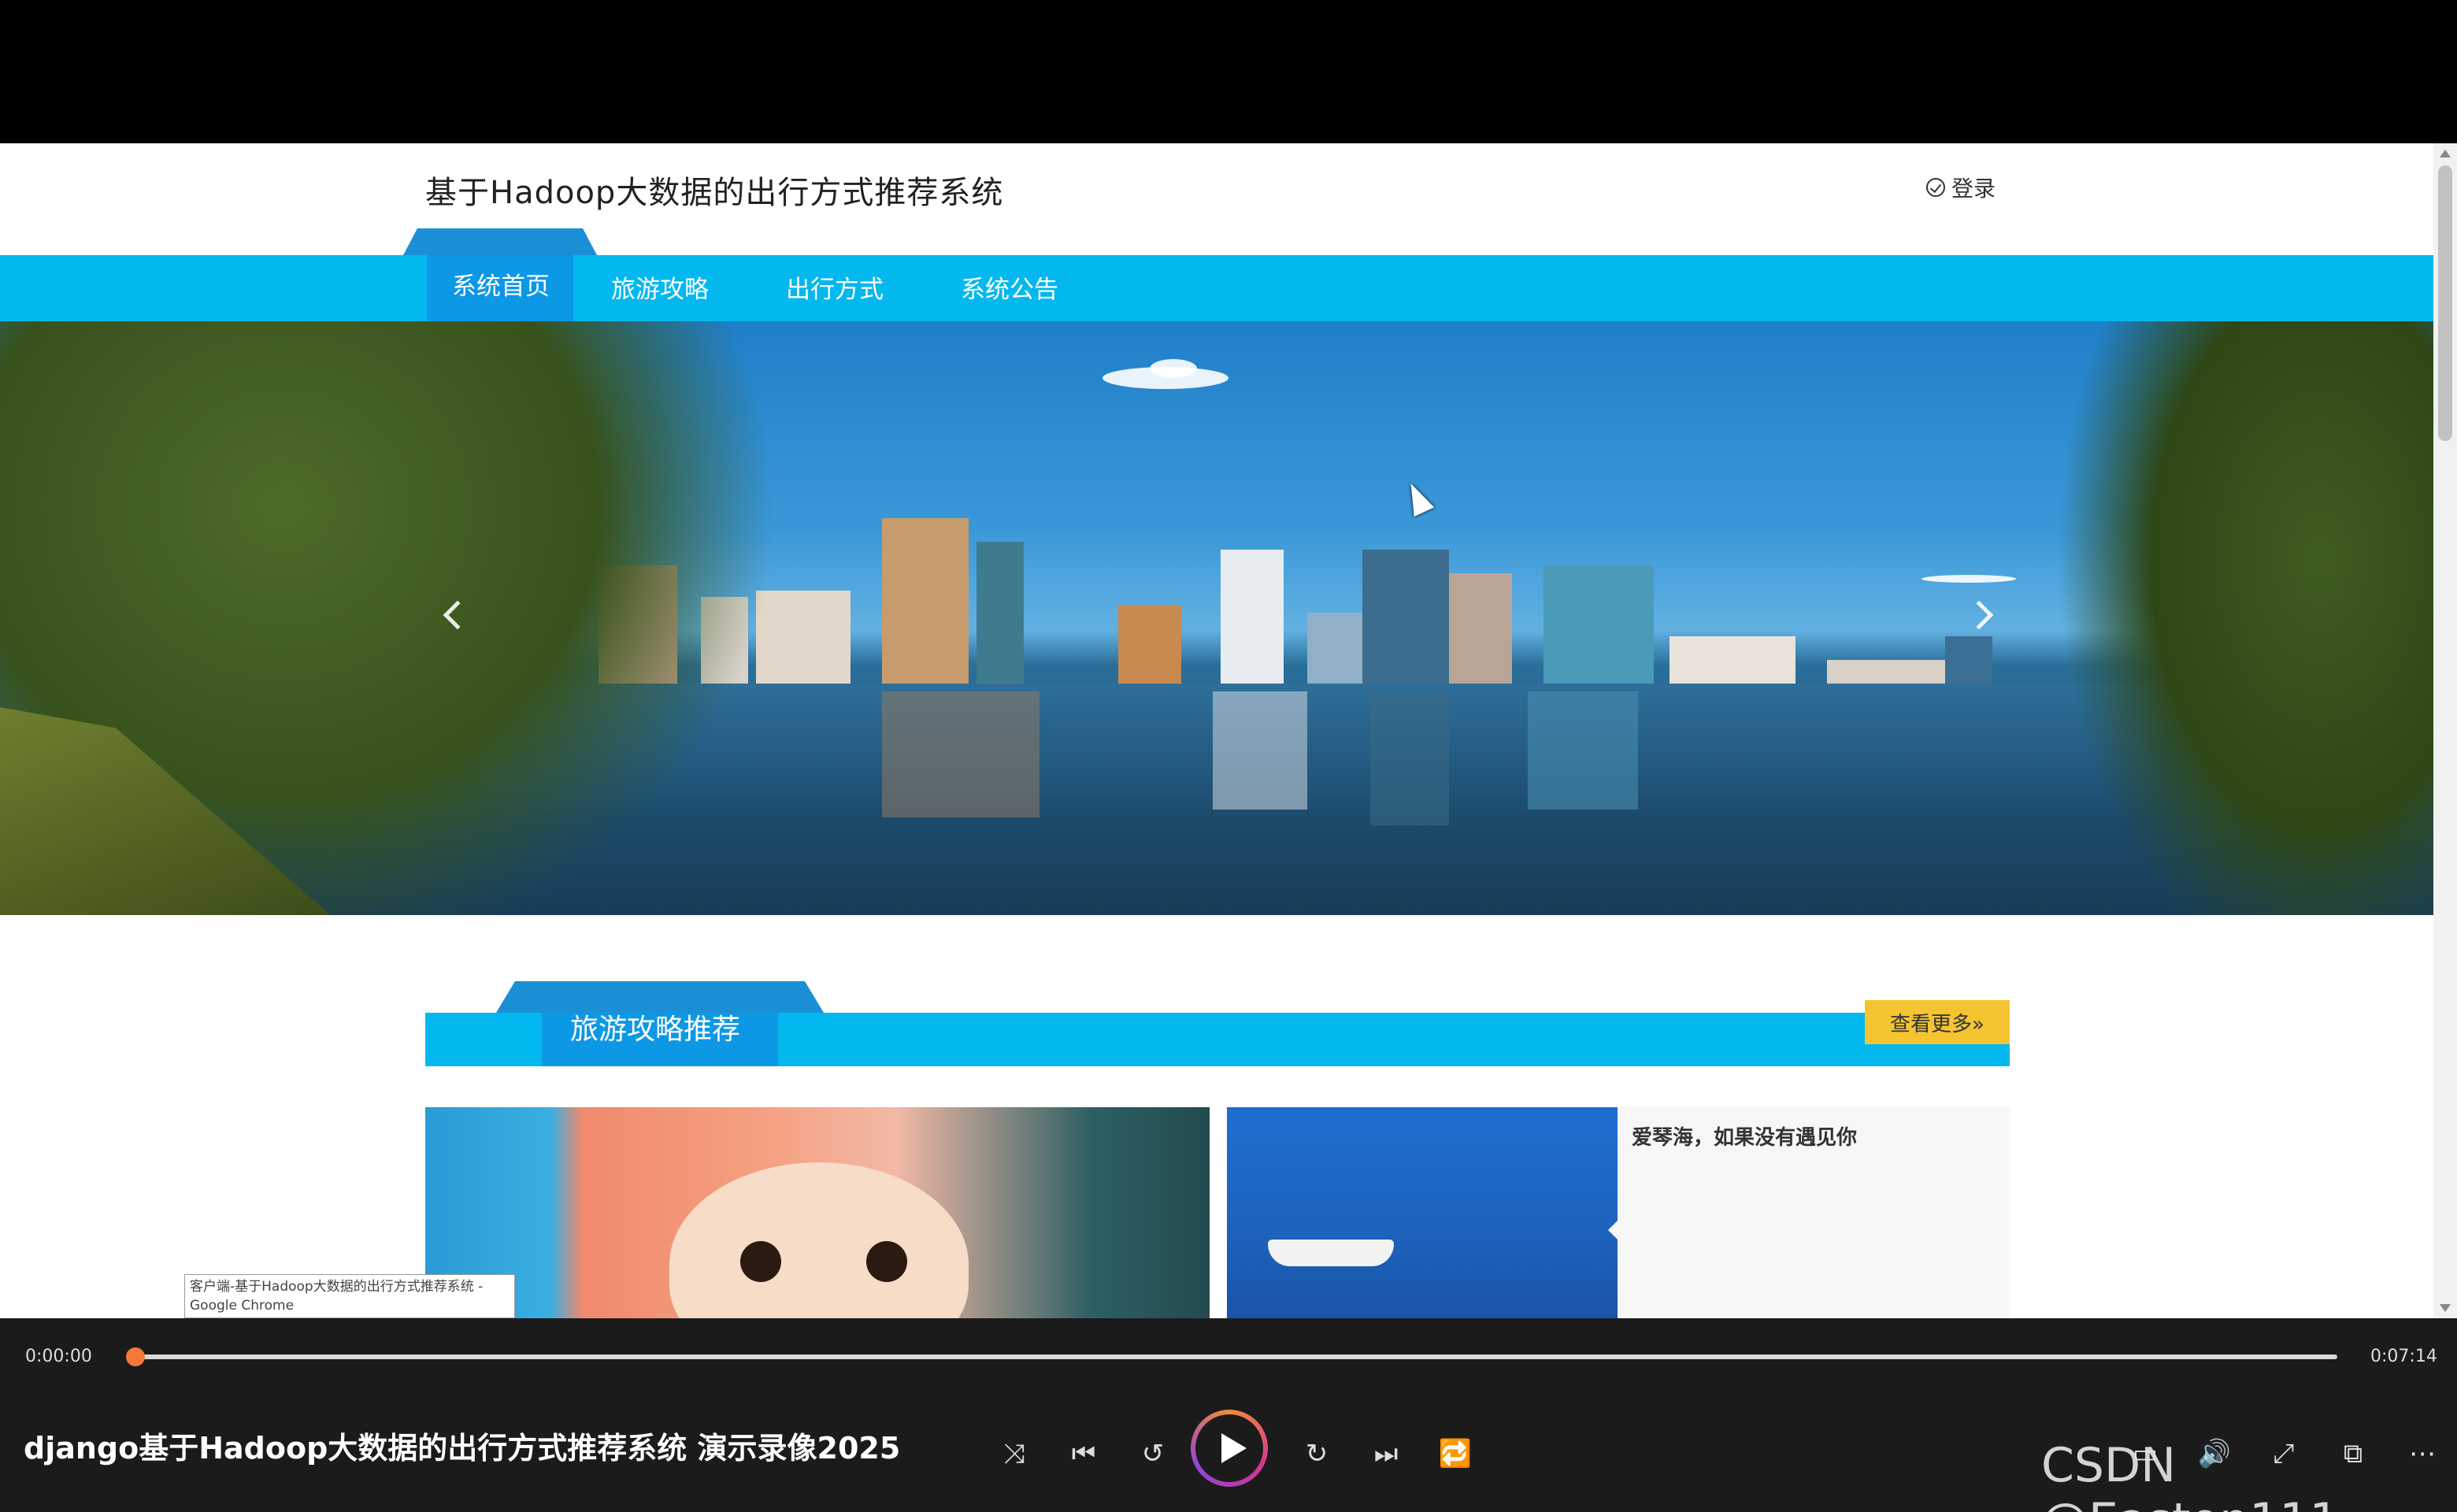  What do you see at coordinates (714, 193) in the screenshot?
I see `site-title: 基于Hadoop大数据的出行方式推荐系统` at bounding box center [714, 193].